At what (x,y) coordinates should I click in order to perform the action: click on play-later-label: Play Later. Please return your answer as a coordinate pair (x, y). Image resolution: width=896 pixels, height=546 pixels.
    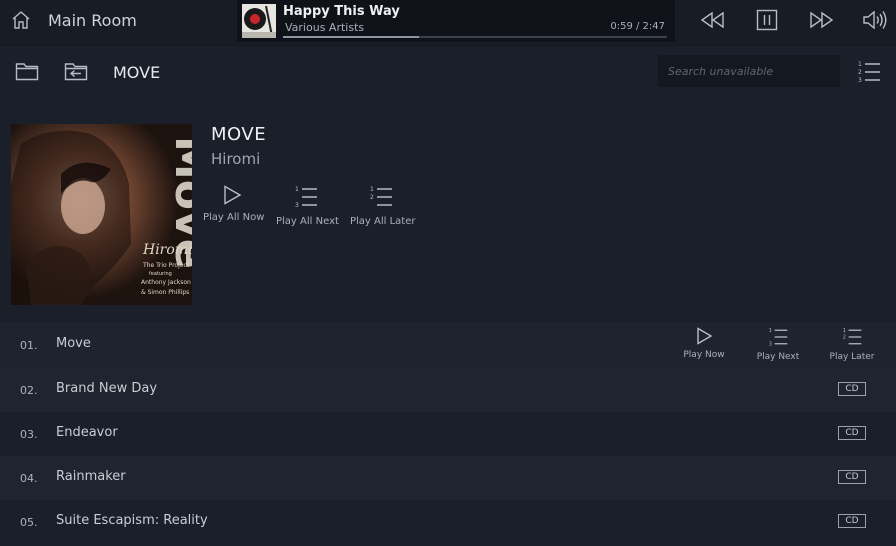
    Looking at the image, I should click on (852, 357).